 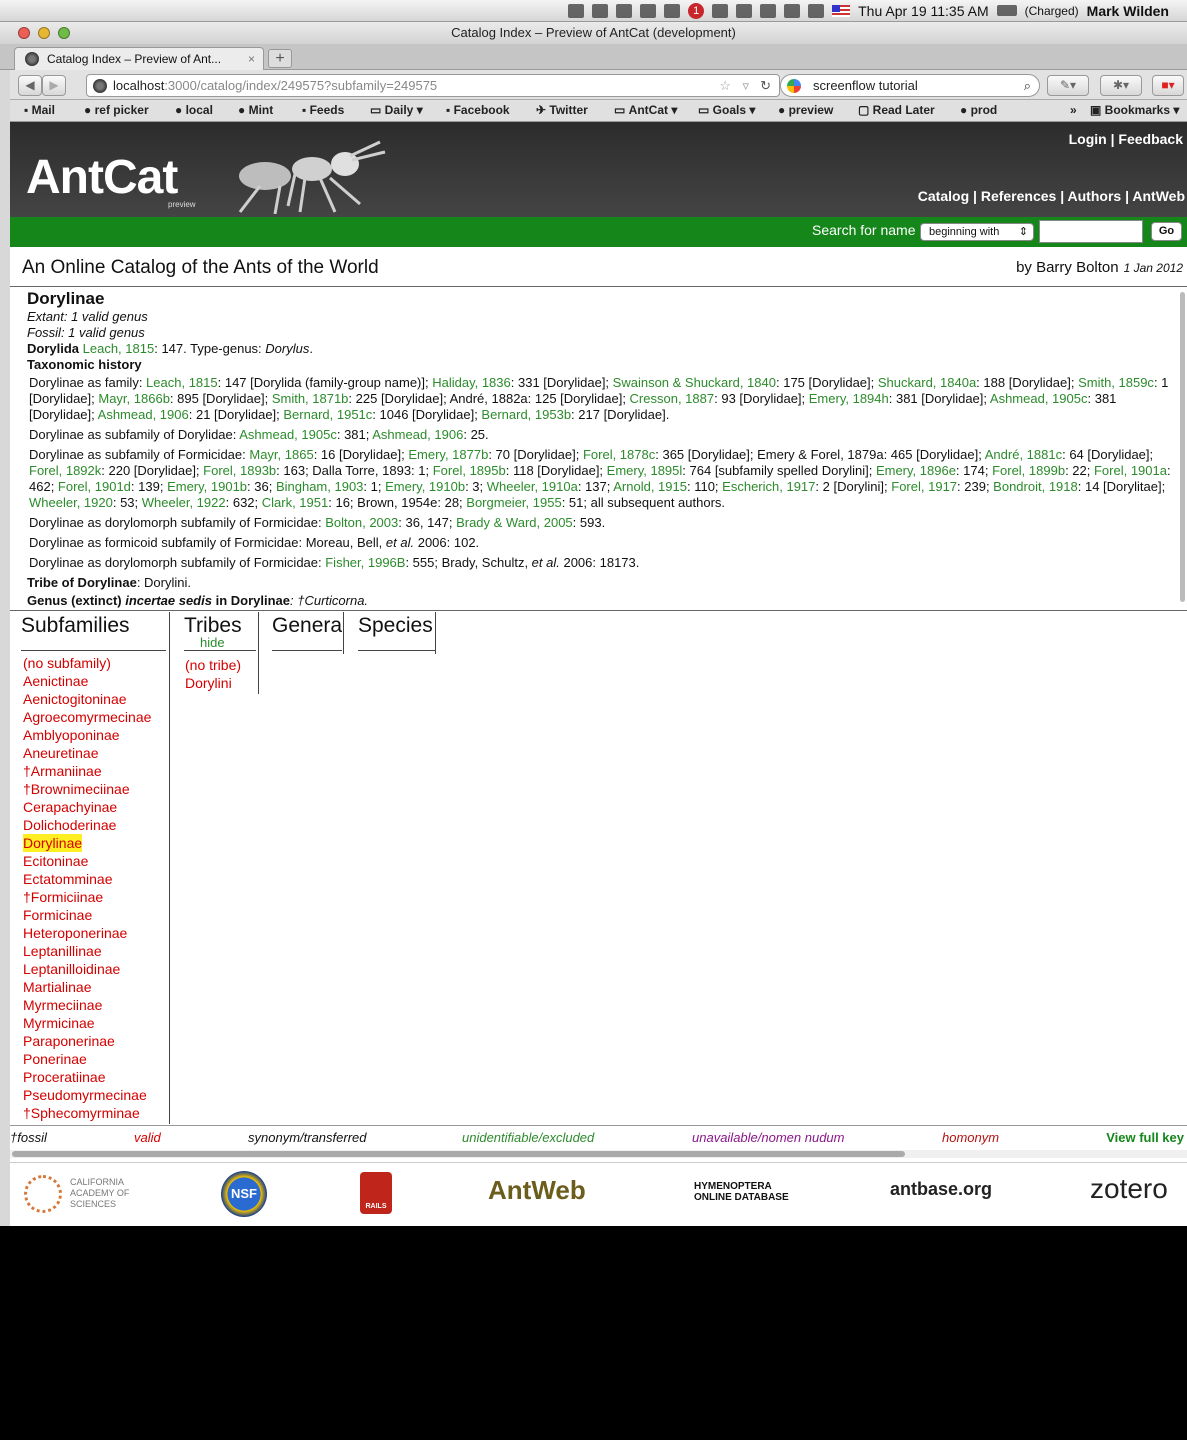 I want to click on subfamily-item: Leptanillinae, so click(x=87, y=951).